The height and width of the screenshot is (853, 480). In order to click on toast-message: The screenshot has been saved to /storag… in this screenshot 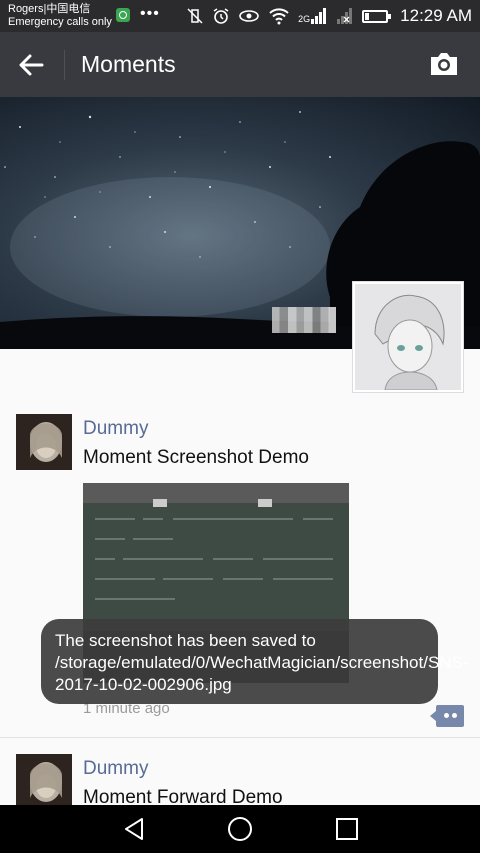, I will do `click(262, 662)`.